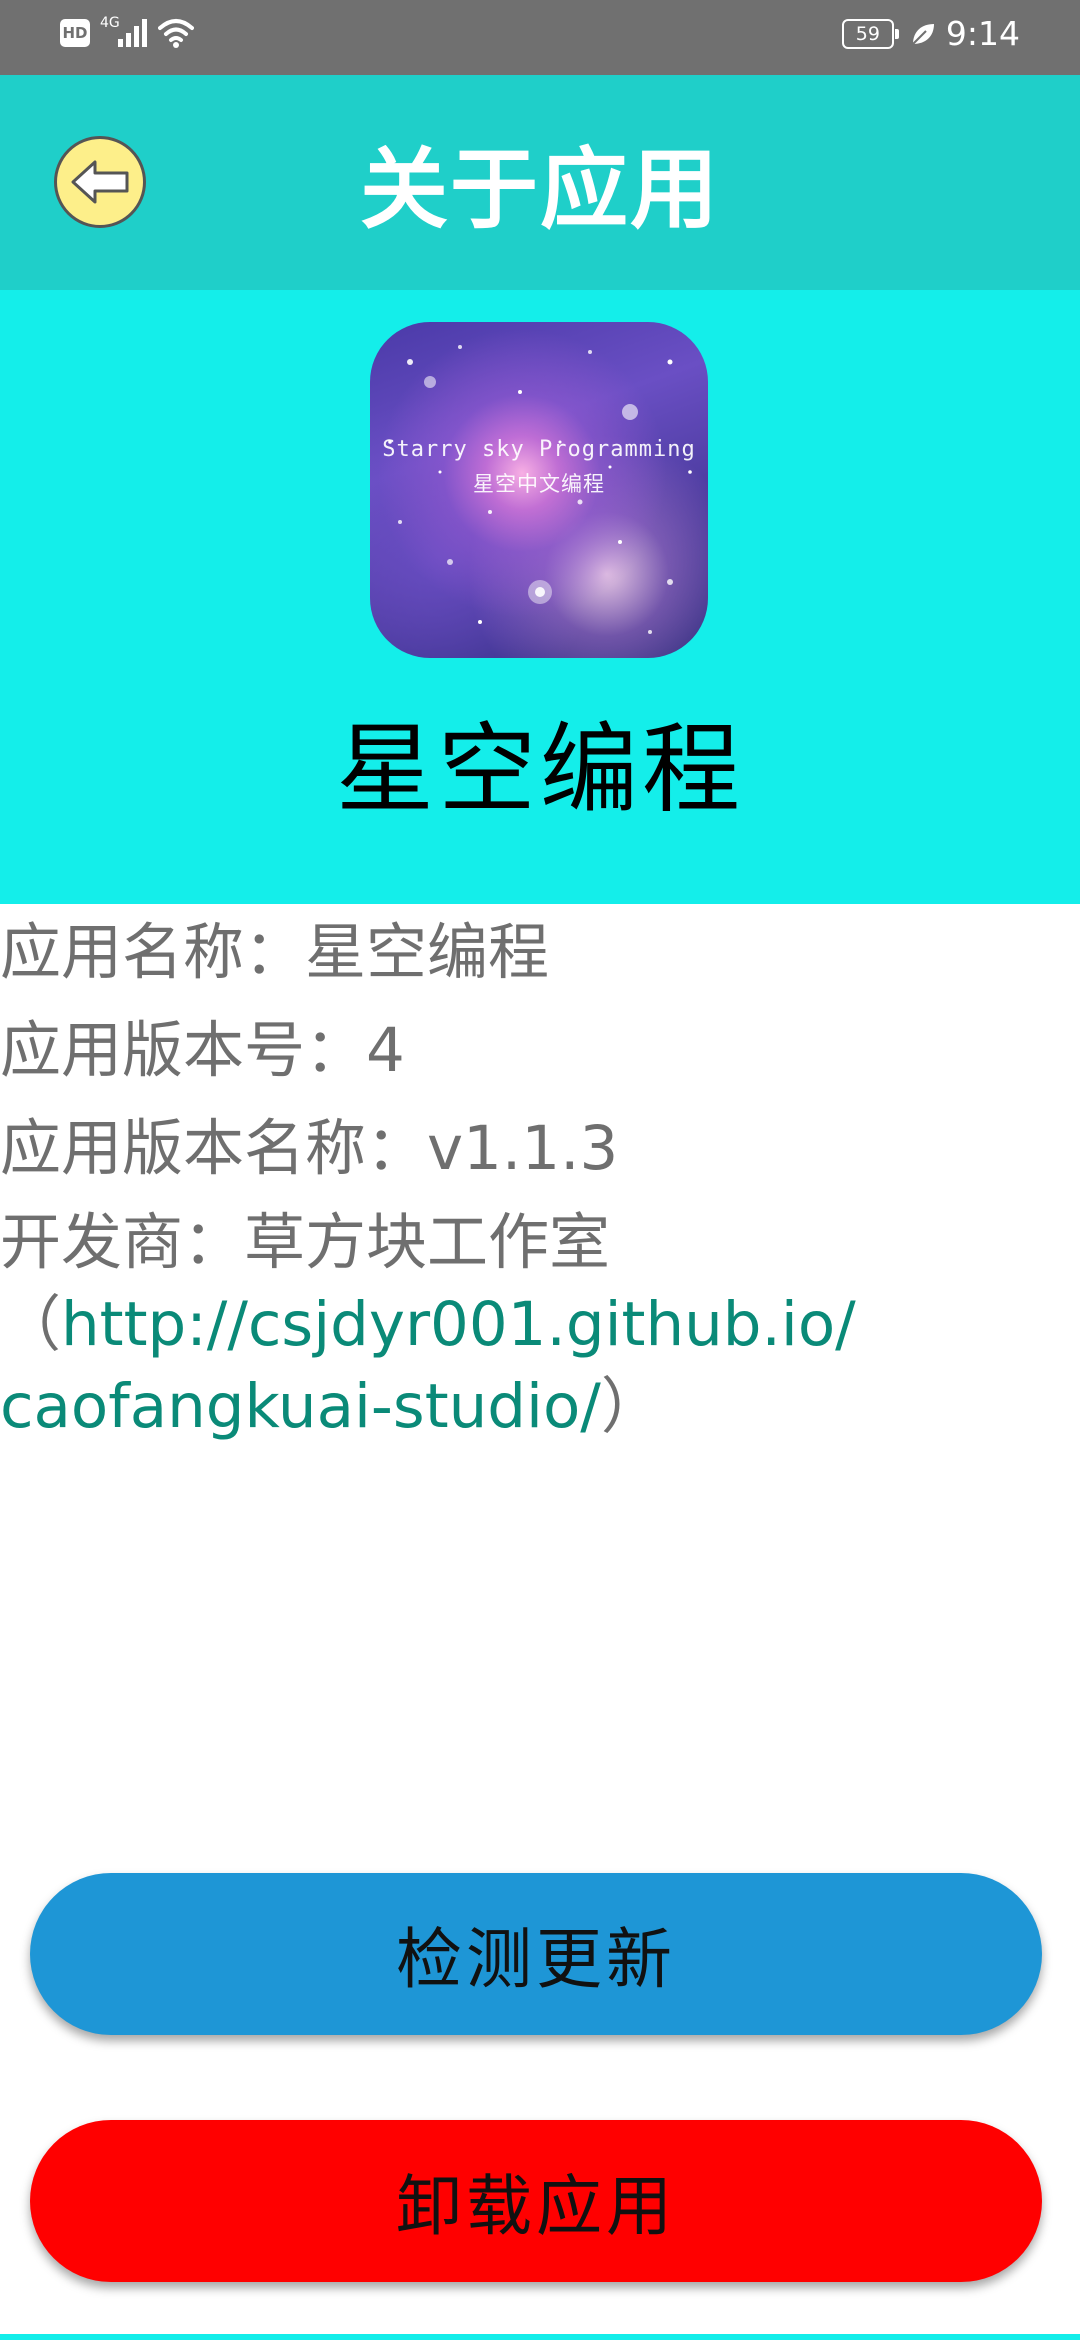  I want to click on title-bar: 关于应用, so click(540, 182).